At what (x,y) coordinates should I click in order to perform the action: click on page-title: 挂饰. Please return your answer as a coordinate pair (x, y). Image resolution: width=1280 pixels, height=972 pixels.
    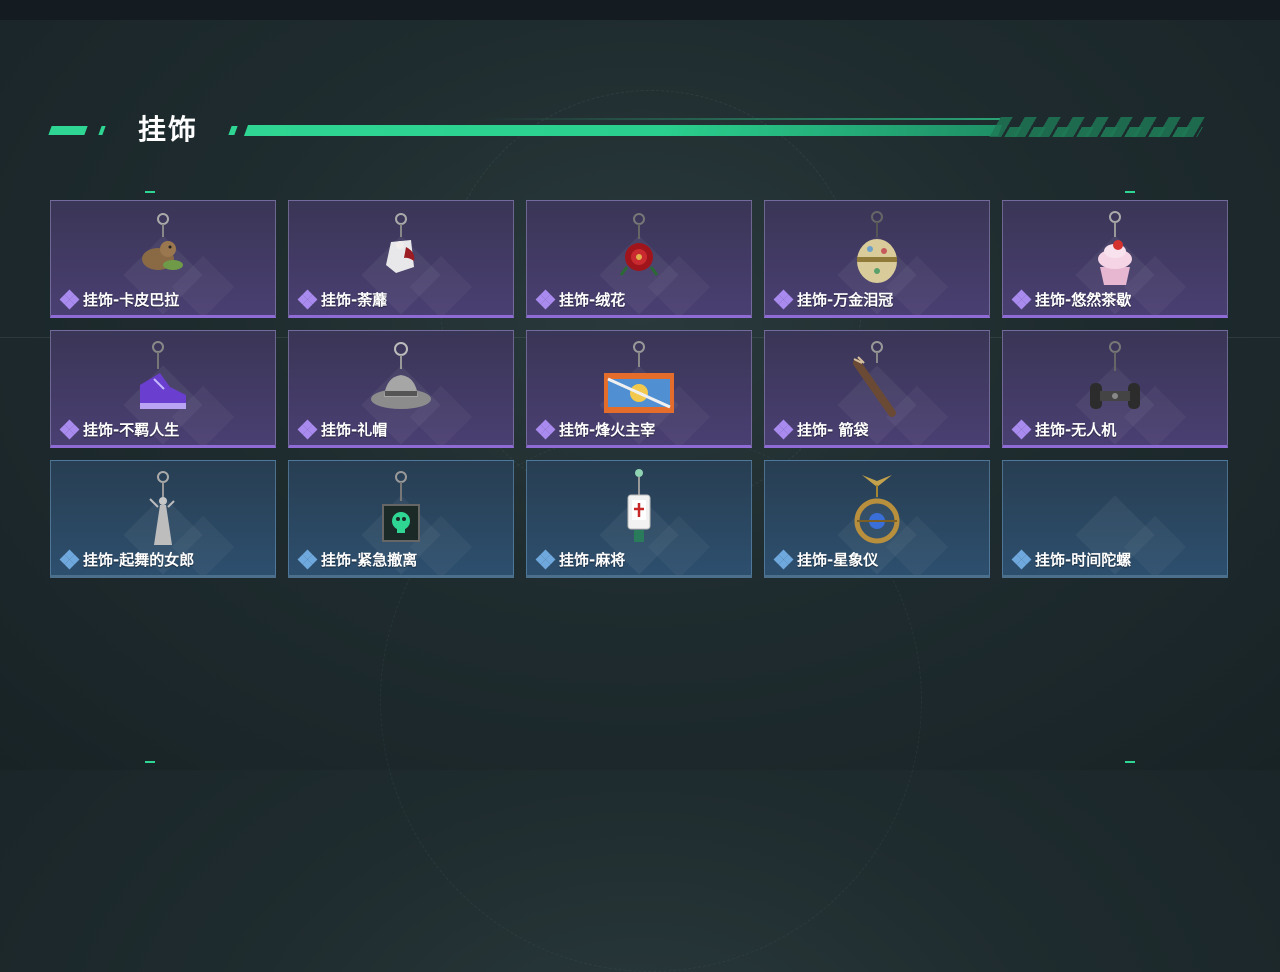
    Looking at the image, I should click on (168, 129).